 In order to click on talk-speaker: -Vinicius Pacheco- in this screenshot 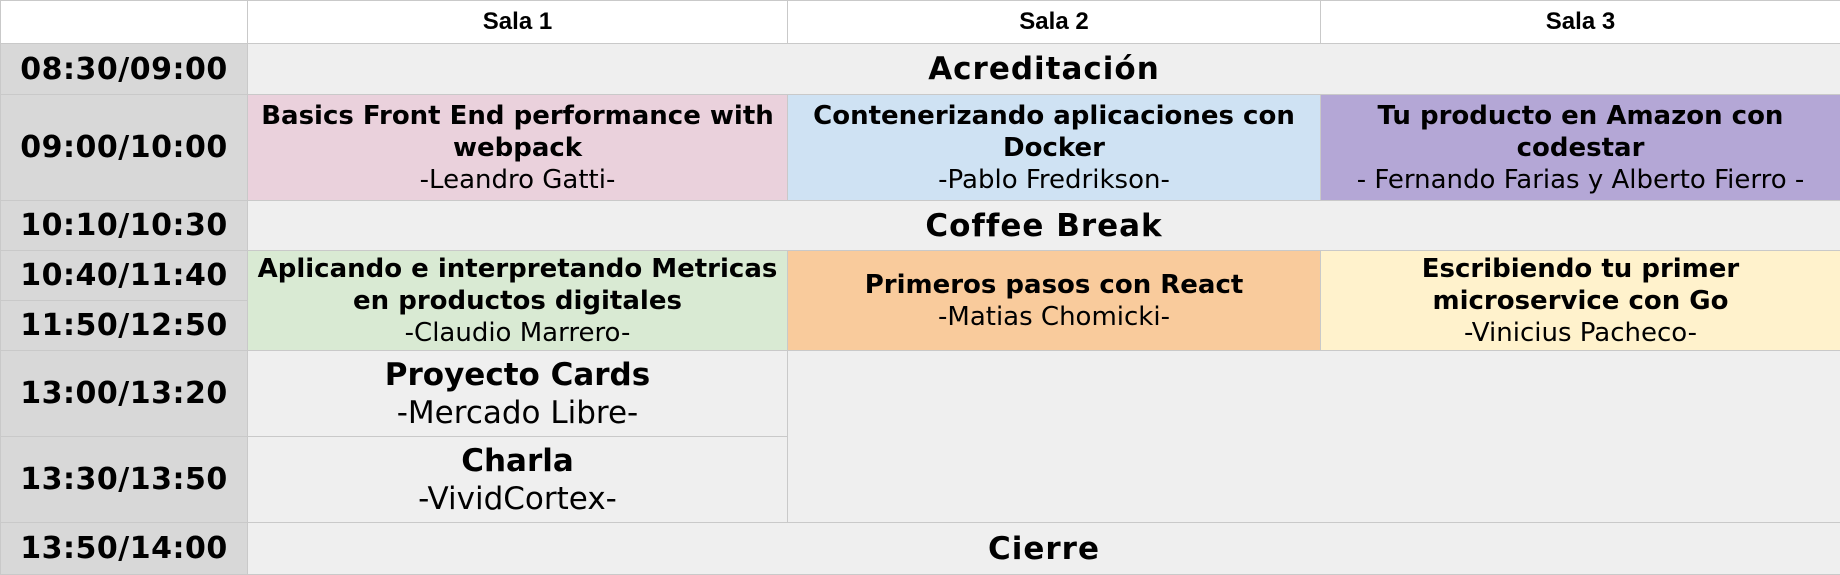, I will do `click(1580, 333)`.